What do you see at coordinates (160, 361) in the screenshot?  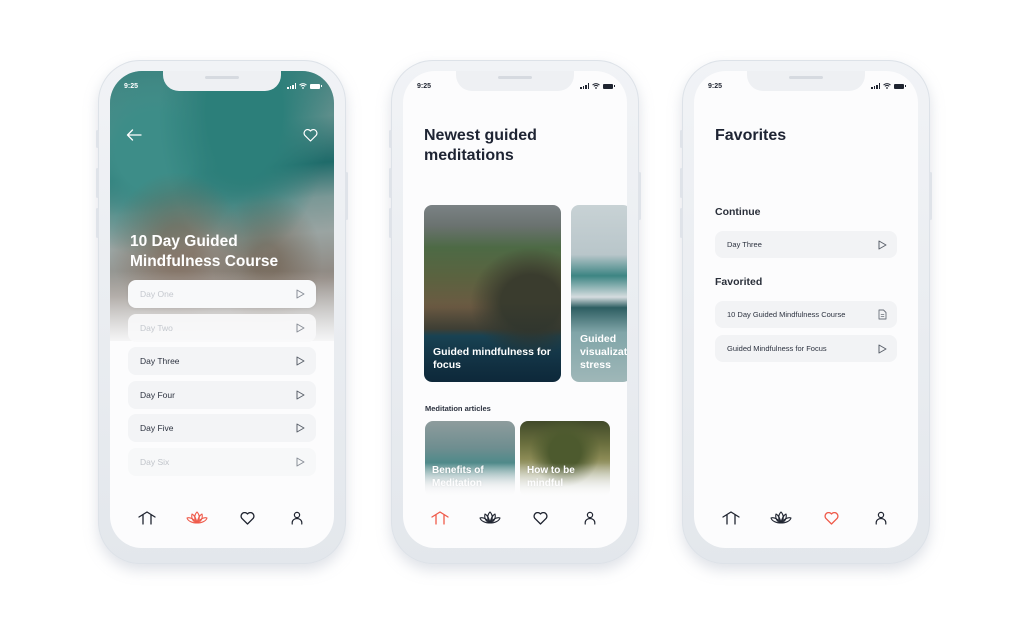 I see `day-label: Day Three` at bounding box center [160, 361].